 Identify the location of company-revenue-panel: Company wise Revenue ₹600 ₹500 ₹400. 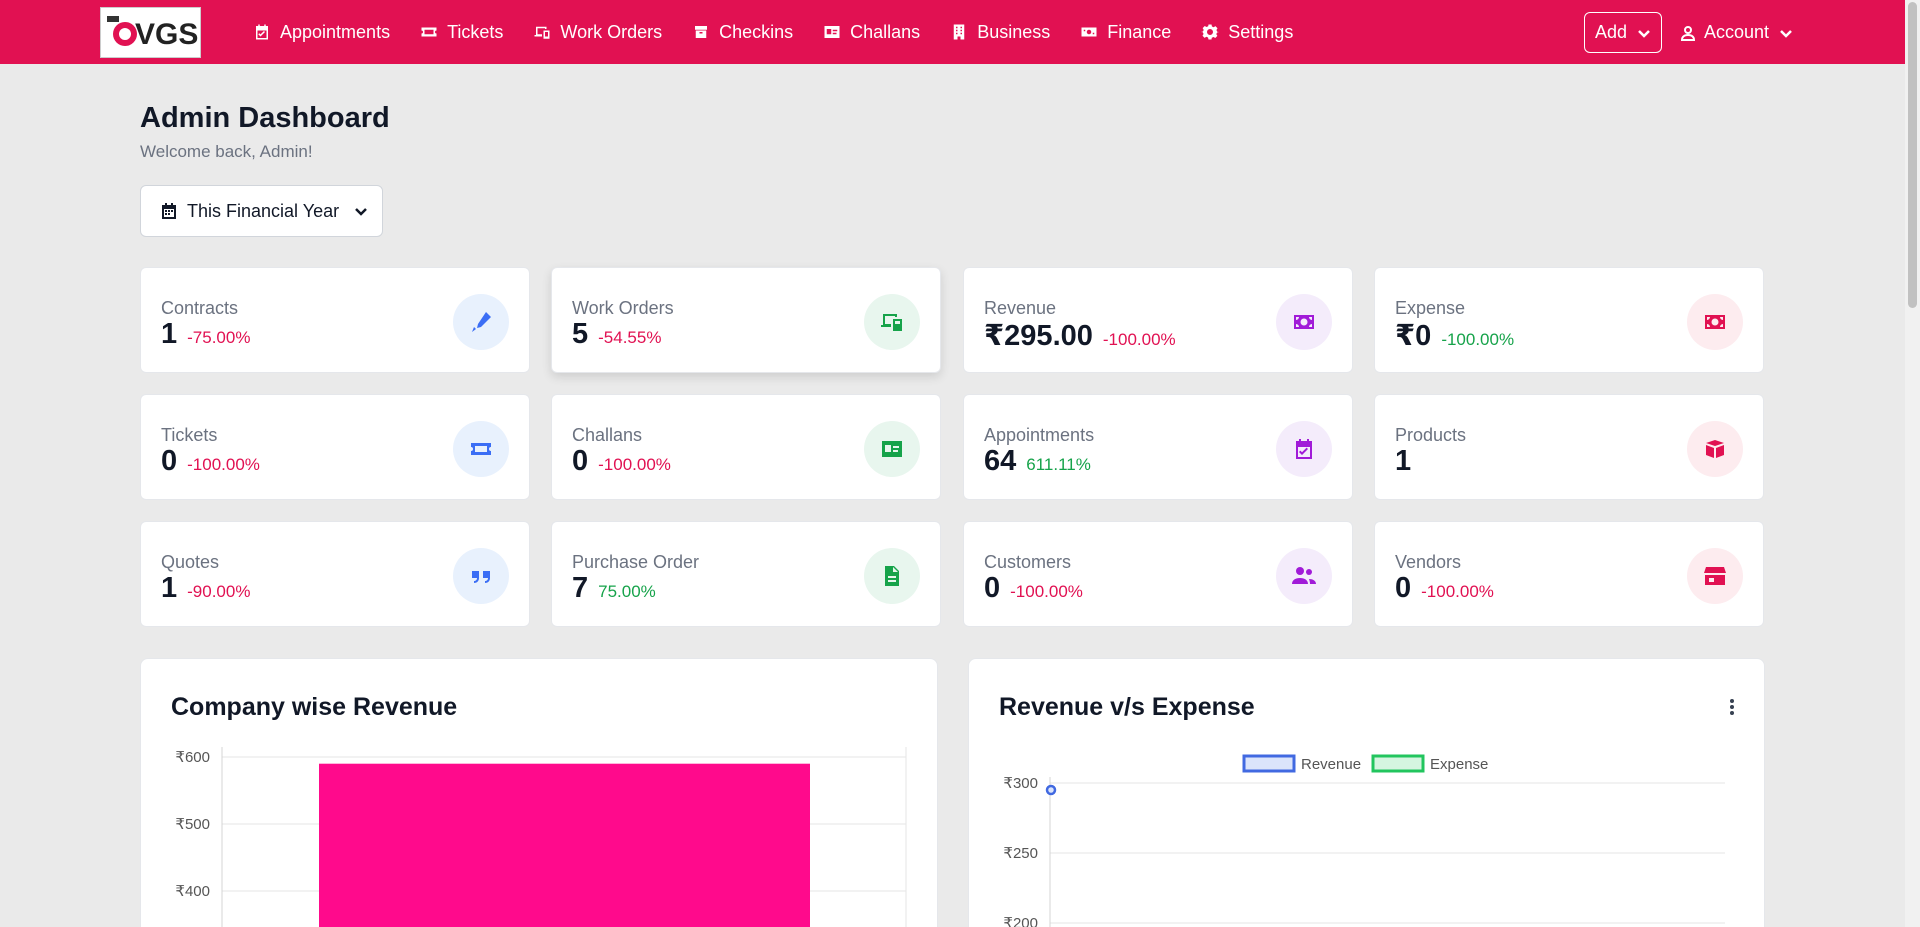
(539, 792).